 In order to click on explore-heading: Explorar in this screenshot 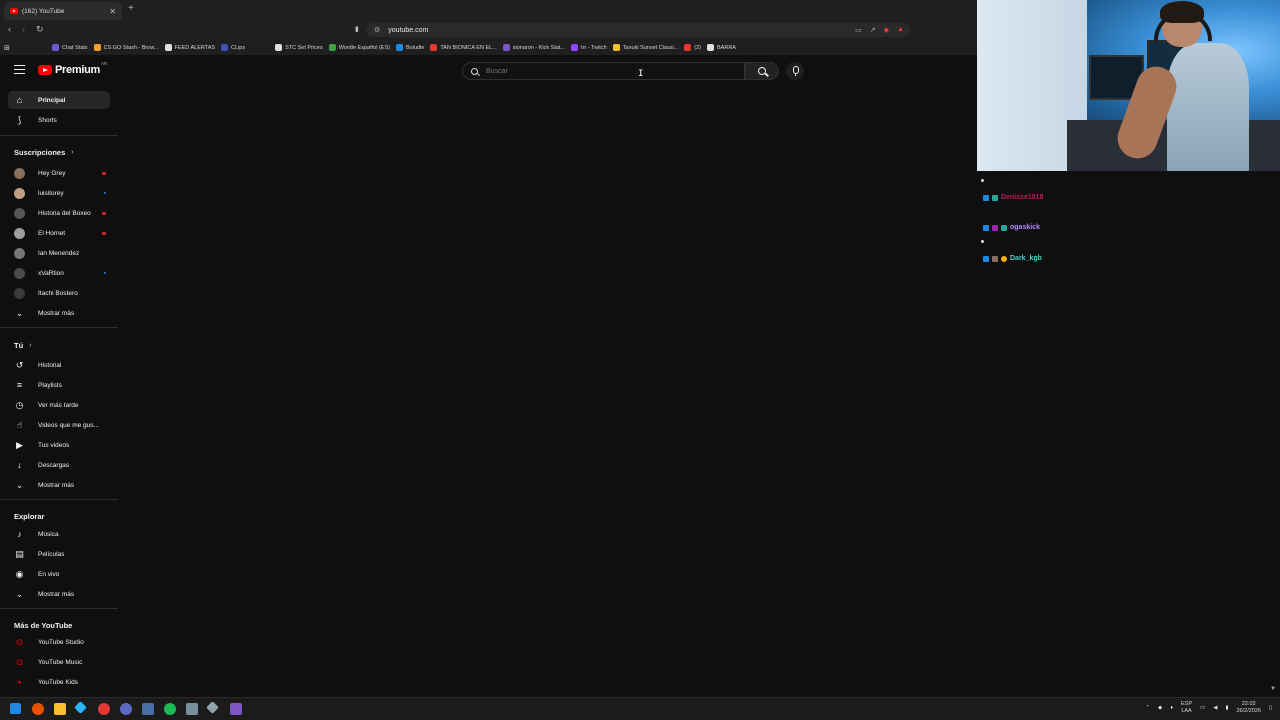, I will do `click(29, 516)`.